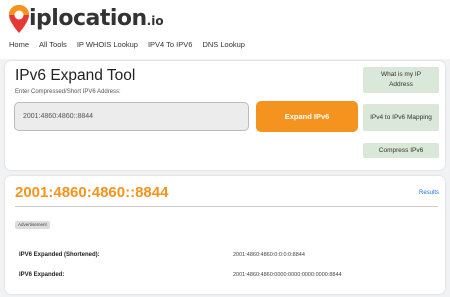 Image resolution: width=450 pixels, height=297 pixels. Describe the element at coordinates (401, 117) in the screenshot. I see `ipv4-to-ipv6-mapping-button: IPv4 to IPv6 Mapping` at that location.